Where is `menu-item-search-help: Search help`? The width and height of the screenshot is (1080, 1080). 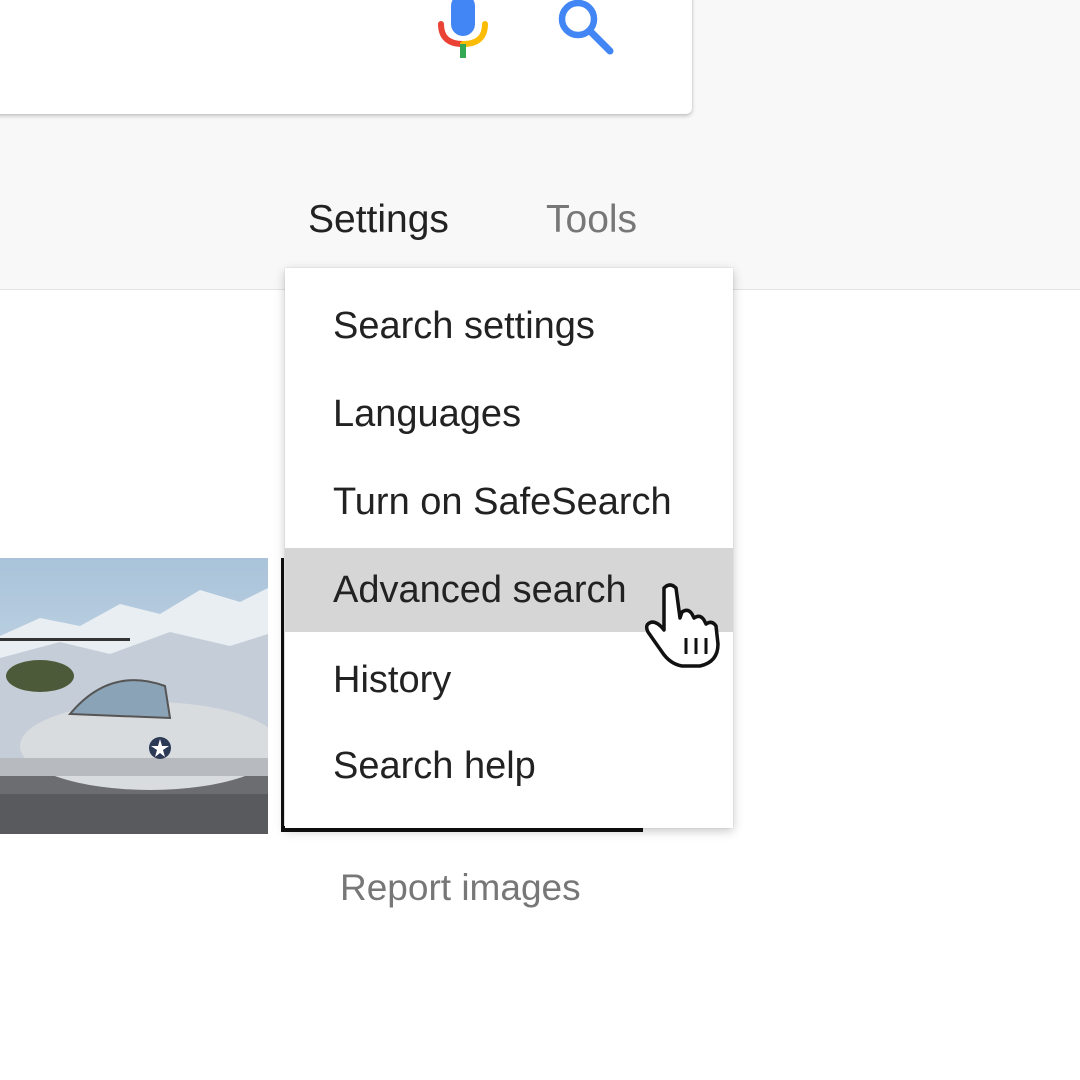 menu-item-search-help: Search help is located at coordinates (509, 766).